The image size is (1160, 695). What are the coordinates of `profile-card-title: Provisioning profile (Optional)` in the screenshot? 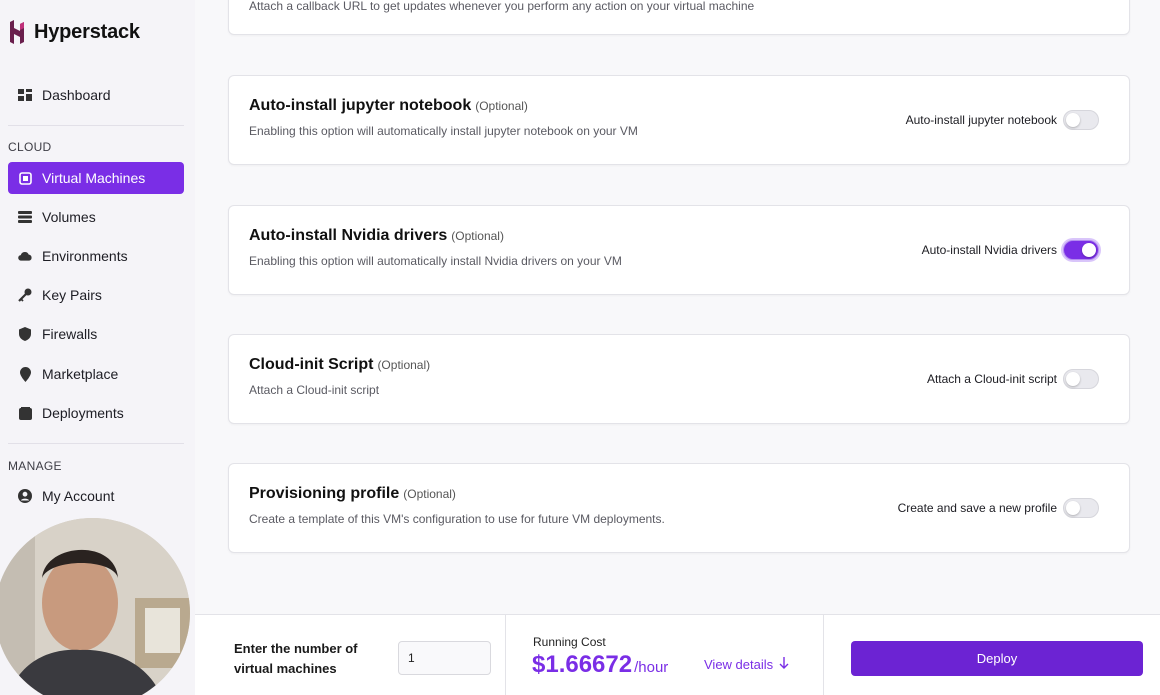 It's located at (352, 494).